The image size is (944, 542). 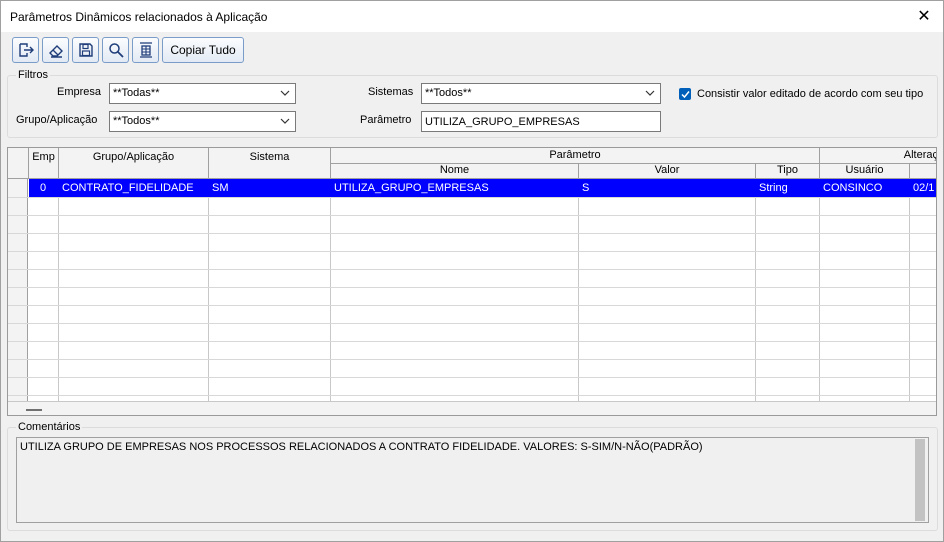 I want to click on row-indicator-column, so click(x=18, y=290).